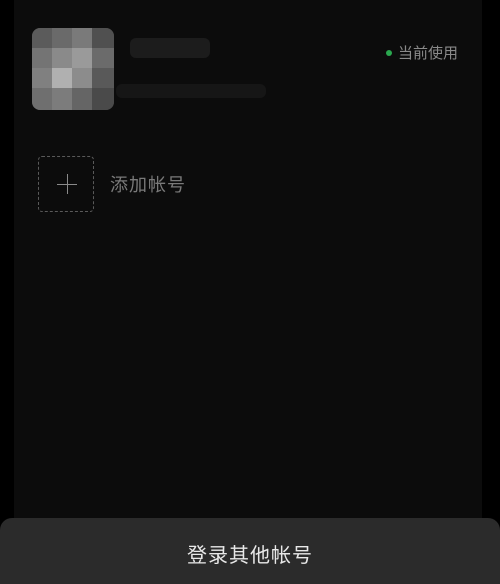 Image resolution: width=500 pixels, height=584 pixels. I want to click on login-other-account-button: 登录其他帐号, so click(250, 551).